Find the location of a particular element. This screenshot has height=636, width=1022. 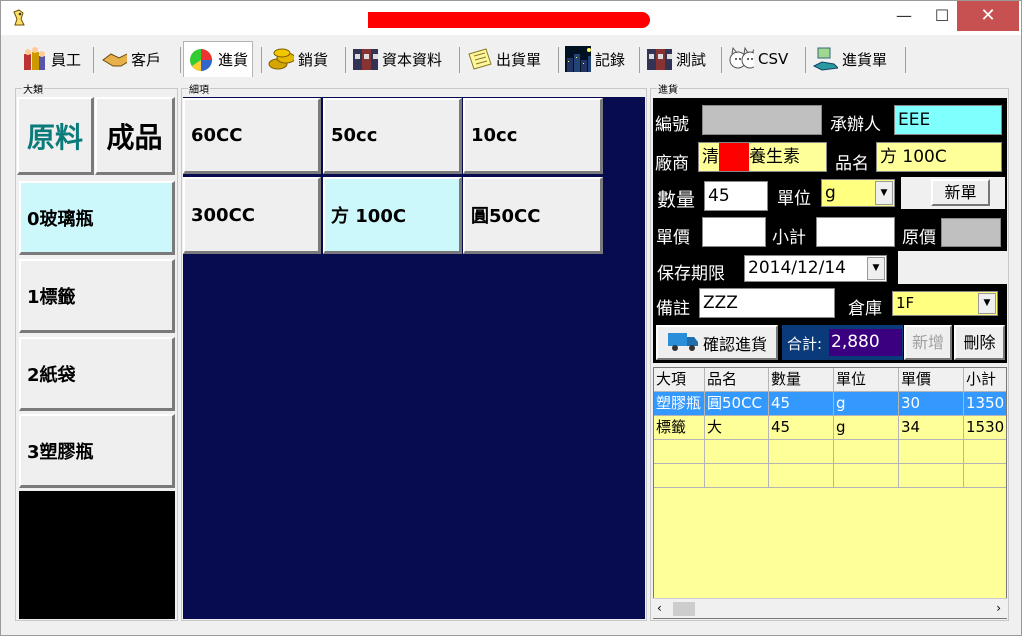

confirm-purchase-button: 確認進貨 is located at coordinates (717, 342).